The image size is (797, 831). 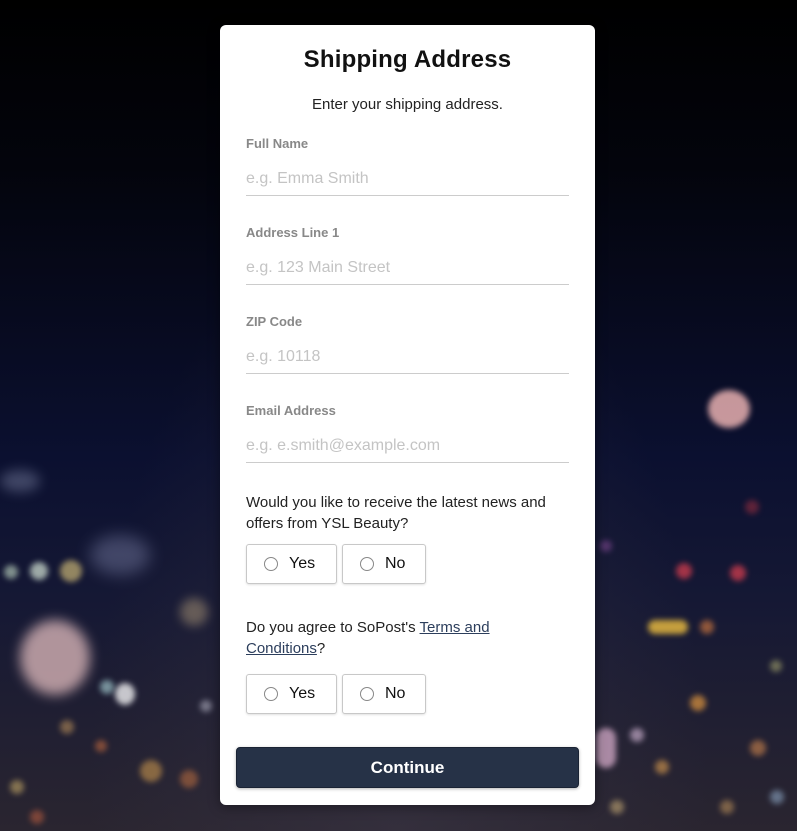 I want to click on address-line-1-input, so click(x=407, y=268).